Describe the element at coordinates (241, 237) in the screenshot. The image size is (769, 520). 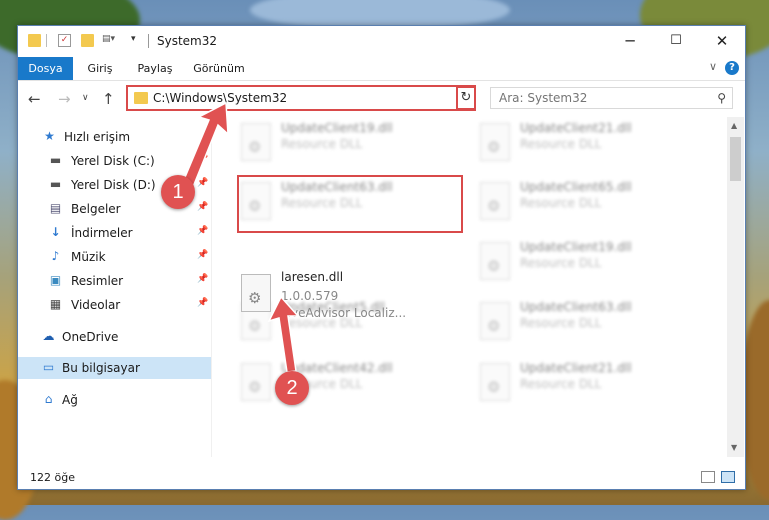
I see `callout-arrows` at that location.